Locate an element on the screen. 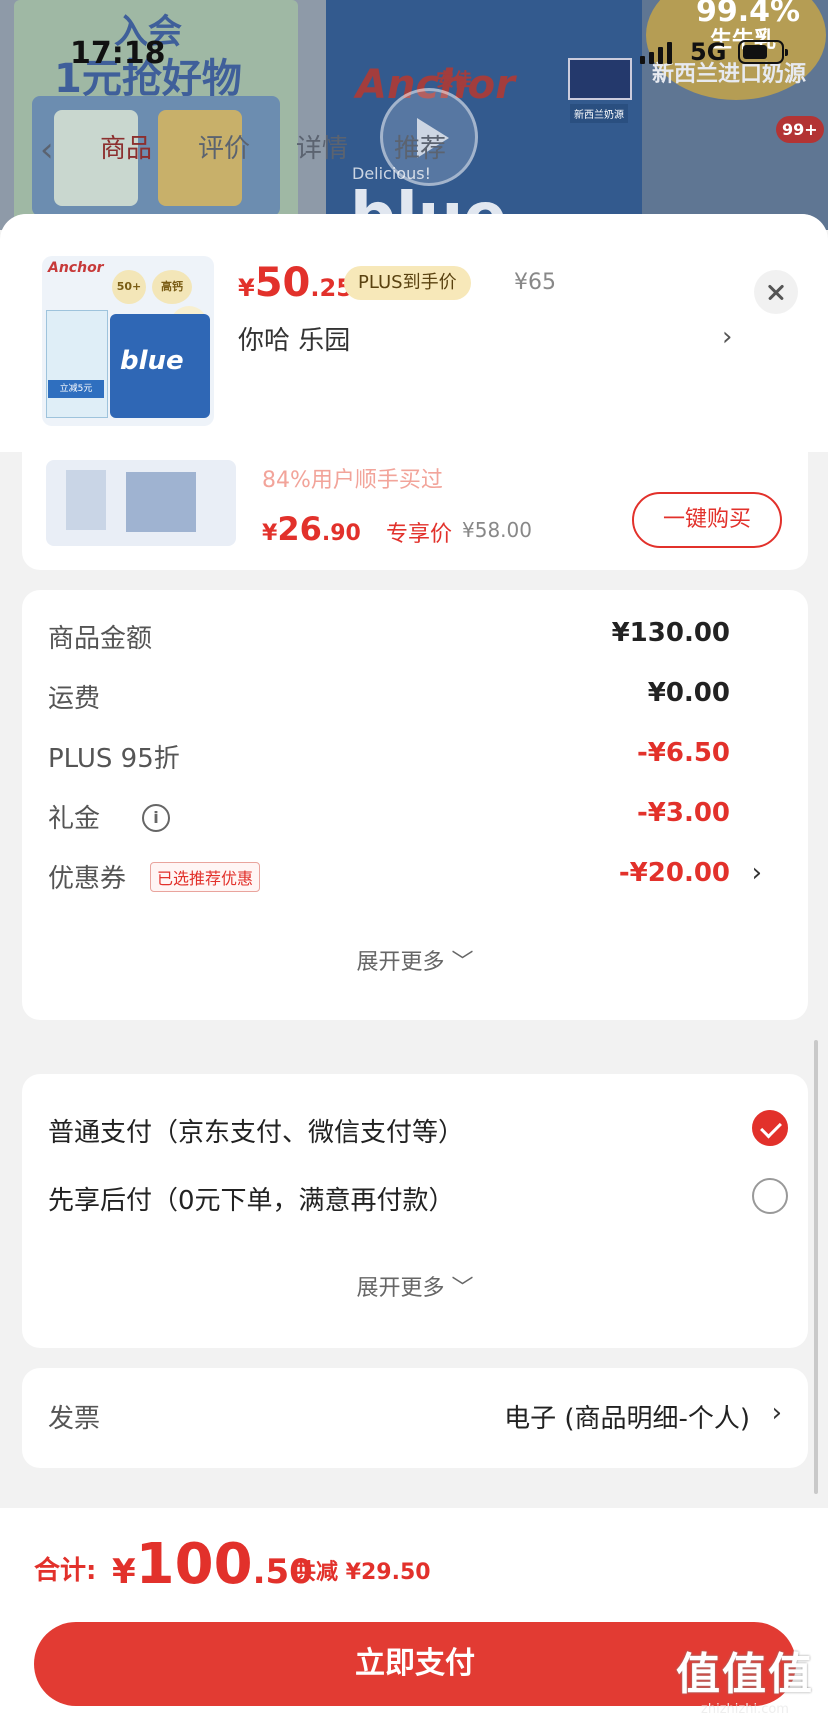  status-bar: 17:18 5G is located at coordinates (414, 48).